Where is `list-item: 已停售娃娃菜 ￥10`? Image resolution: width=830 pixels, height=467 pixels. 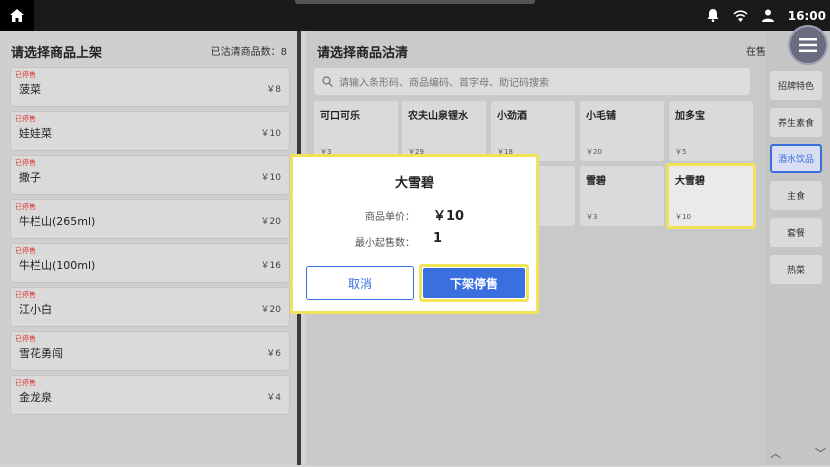
list-item: 已停售娃娃菜 ￥10 is located at coordinates (150, 131).